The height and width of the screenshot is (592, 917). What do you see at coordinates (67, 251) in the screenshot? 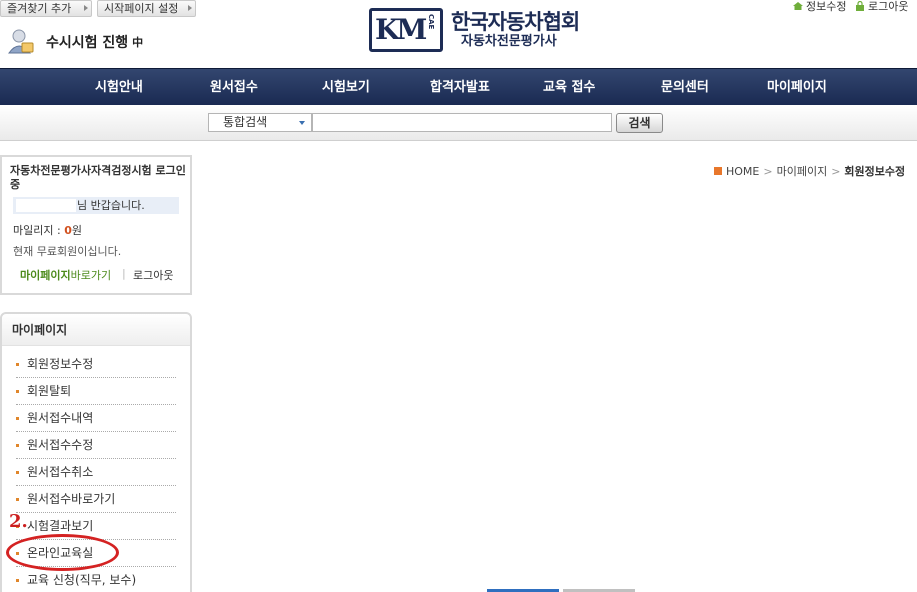
I see `member-type: 현재 무료회원이십니다.` at bounding box center [67, 251].